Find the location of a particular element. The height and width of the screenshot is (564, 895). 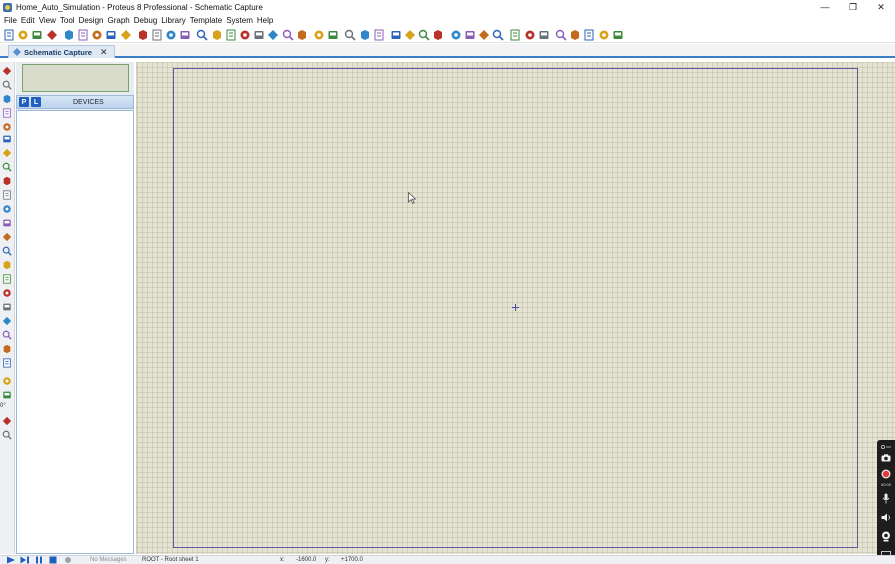

rotate-cw-icon is located at coordinates (7, 381).